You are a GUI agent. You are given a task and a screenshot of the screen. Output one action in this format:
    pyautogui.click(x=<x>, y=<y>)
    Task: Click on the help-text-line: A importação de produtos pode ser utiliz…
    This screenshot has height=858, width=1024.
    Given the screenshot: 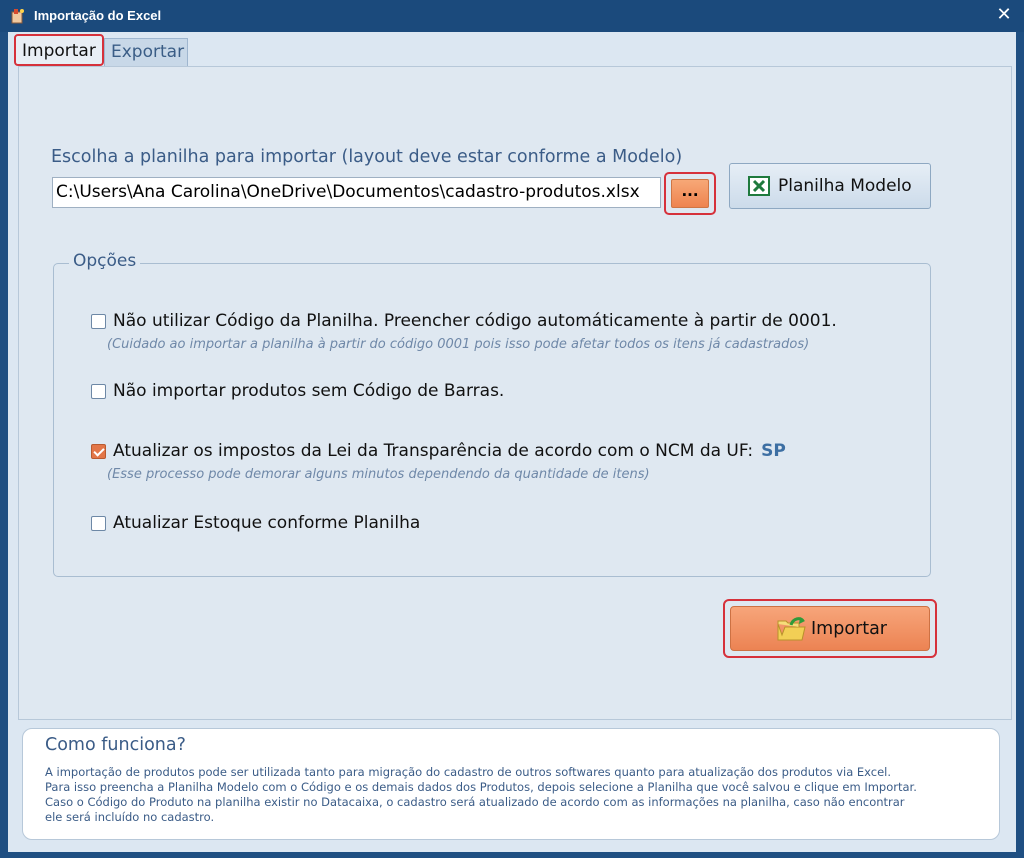 What is the action you would take?
    pyautogui.click(x=468, y=772)
    